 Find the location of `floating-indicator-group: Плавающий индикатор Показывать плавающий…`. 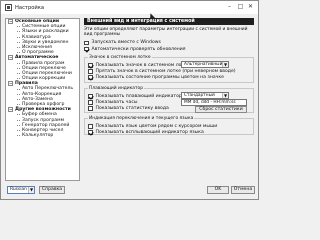

floating-indicator-group: Плавающий индикатор Показывать плавающий… is located at coordinates (169, 100).